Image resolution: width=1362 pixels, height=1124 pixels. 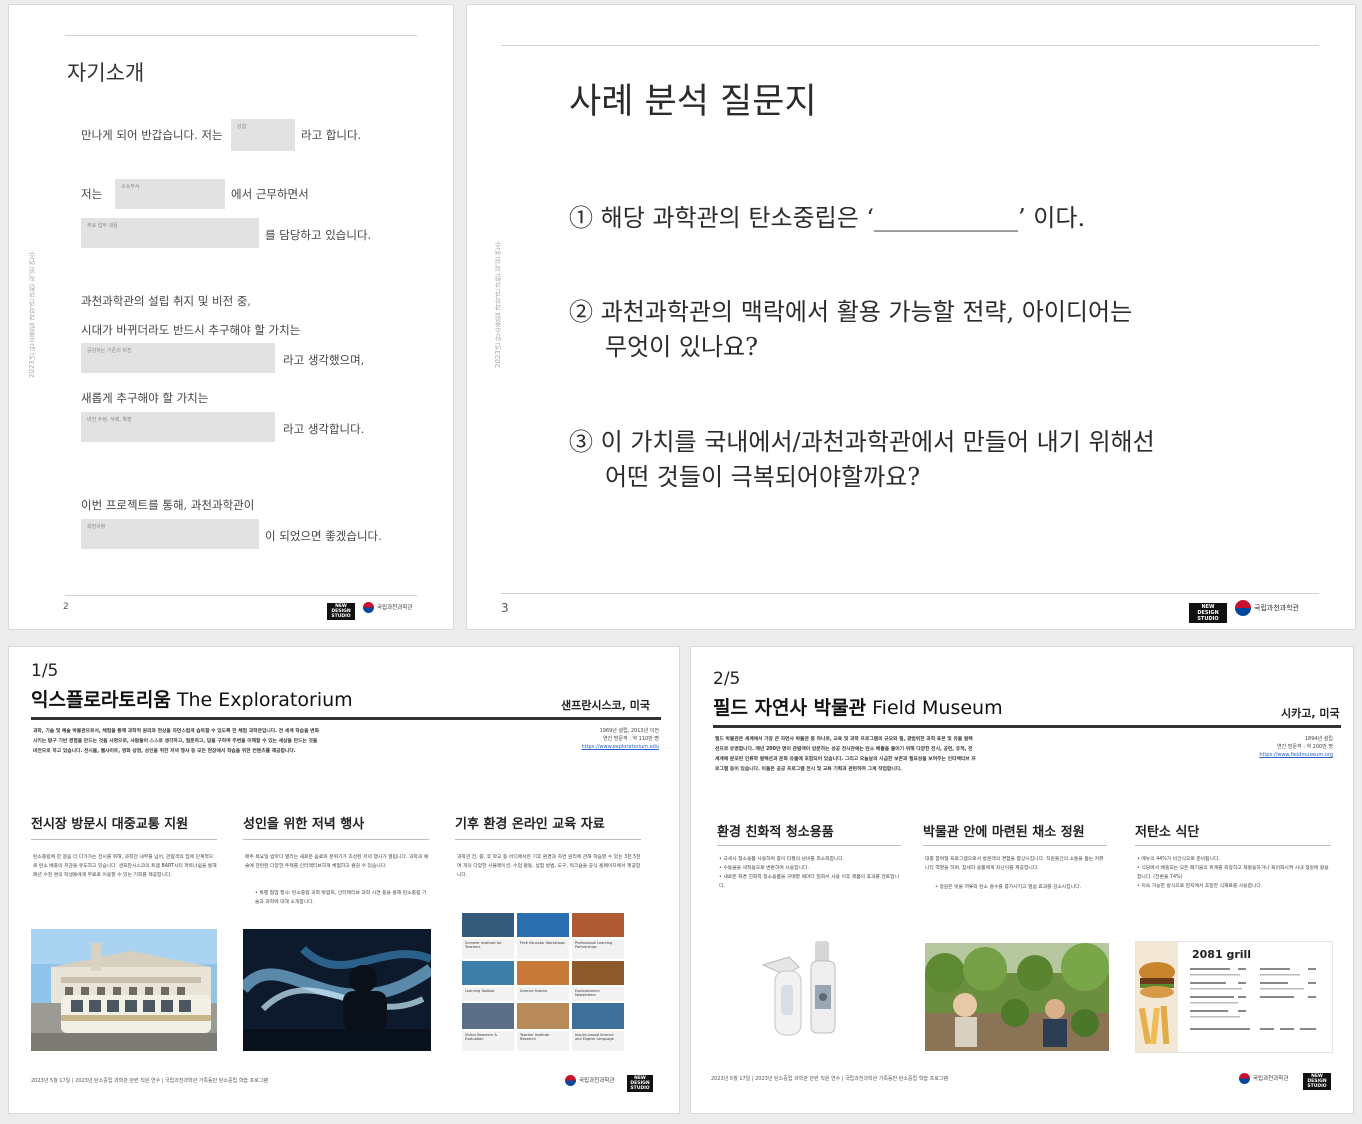 What do you see at coordinates (1310, 713) in the screenshot?
I see `location: 시카고, 미국` at bounding box center [1310, 713].